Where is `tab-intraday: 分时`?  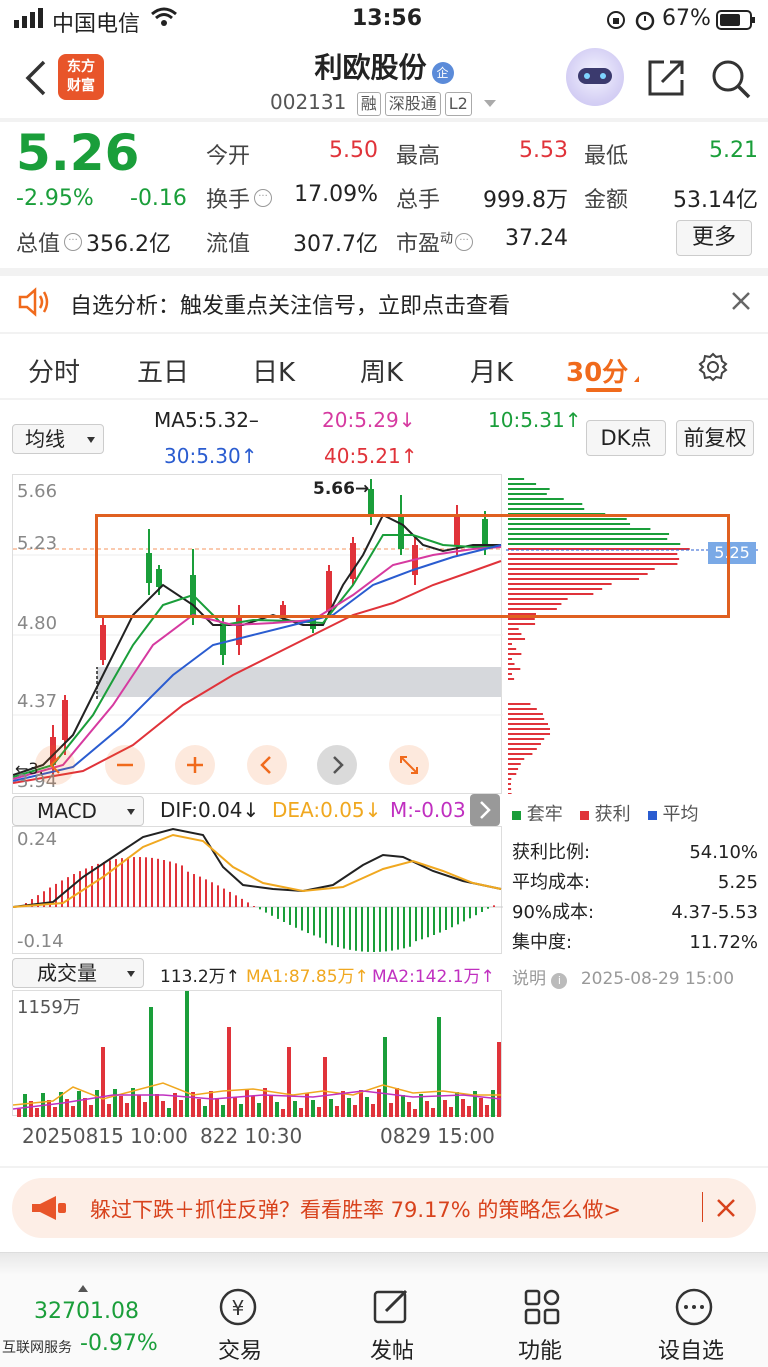 tab-intraday: 分时 is located at coordinates (54, 370).